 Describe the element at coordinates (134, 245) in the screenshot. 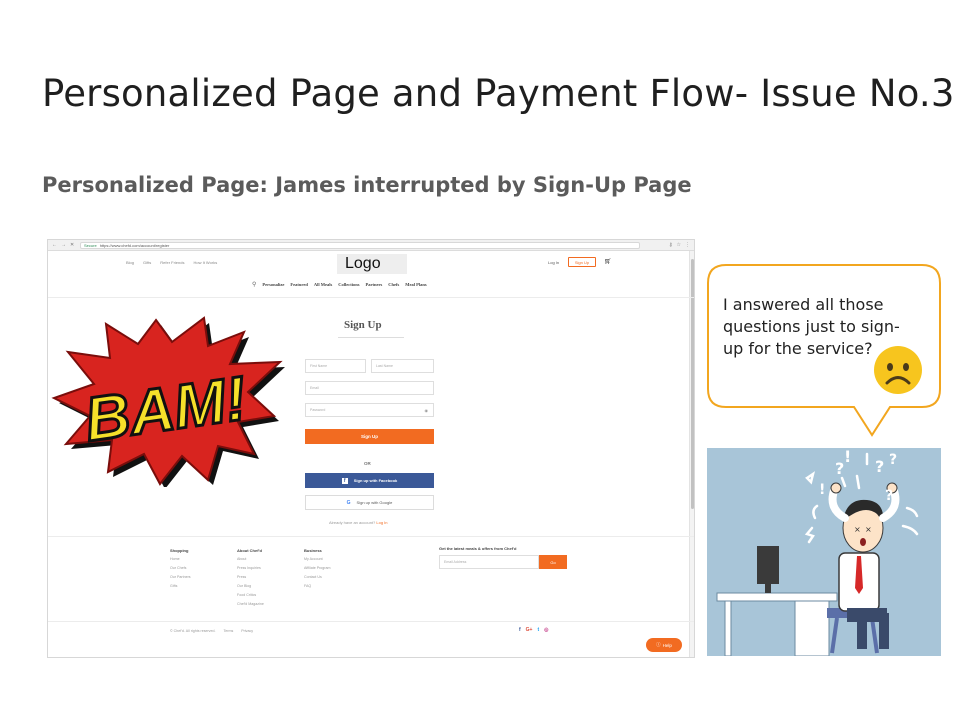

I see `url-text: https://www.chefd.com/account/register` at that location.